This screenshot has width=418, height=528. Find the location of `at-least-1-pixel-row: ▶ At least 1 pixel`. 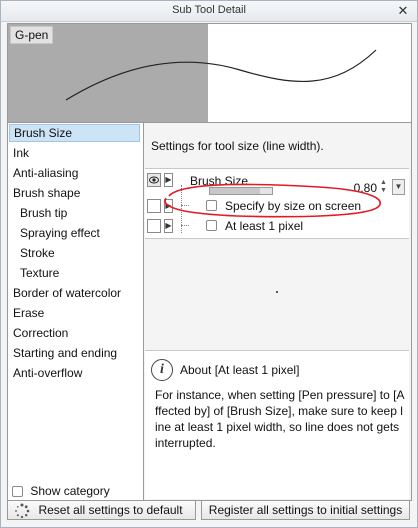

at-least-1-pixel-row: ▶ At least 1 pixel is located at coordinates (277, 227).